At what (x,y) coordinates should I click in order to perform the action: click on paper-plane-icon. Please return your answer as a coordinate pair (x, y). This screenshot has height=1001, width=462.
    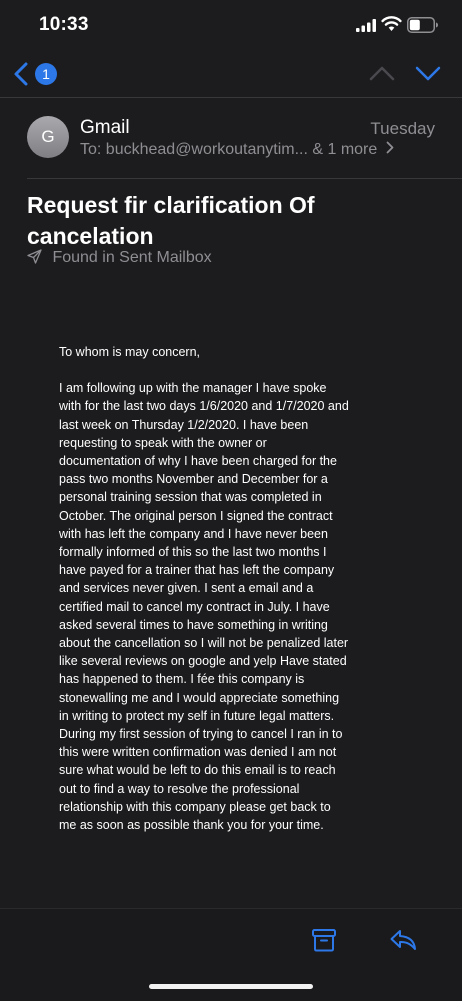
    Looking at the image, I should click on (34, 256).